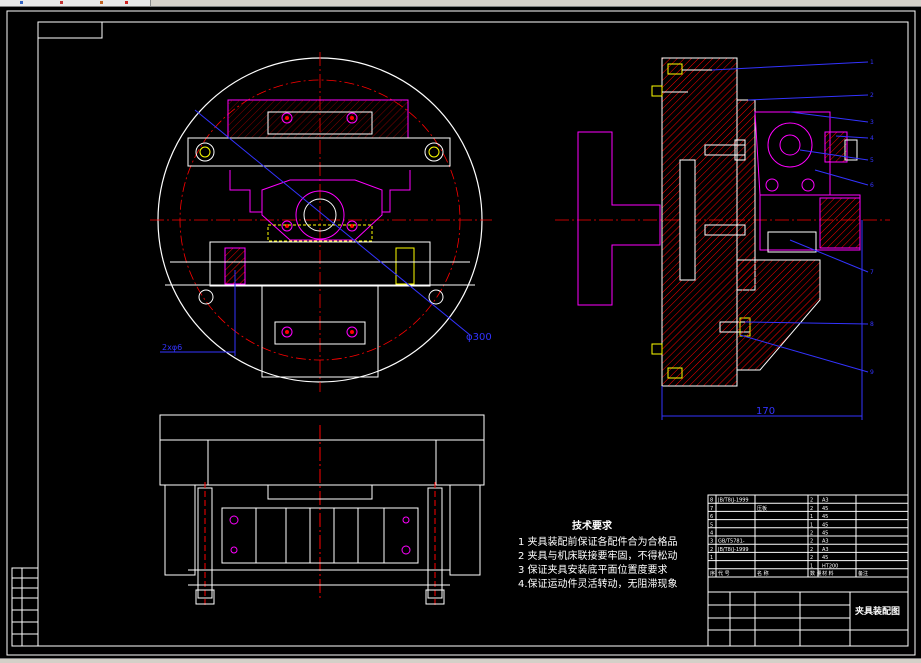 The height and width of the screenshot is (663, 921). What do you see at coordinates (593, 569) in the screenshot?
I see `tech-requirement-3: 3 保证夹具安装底平面位置度要求` at bounding box center [593, 569].